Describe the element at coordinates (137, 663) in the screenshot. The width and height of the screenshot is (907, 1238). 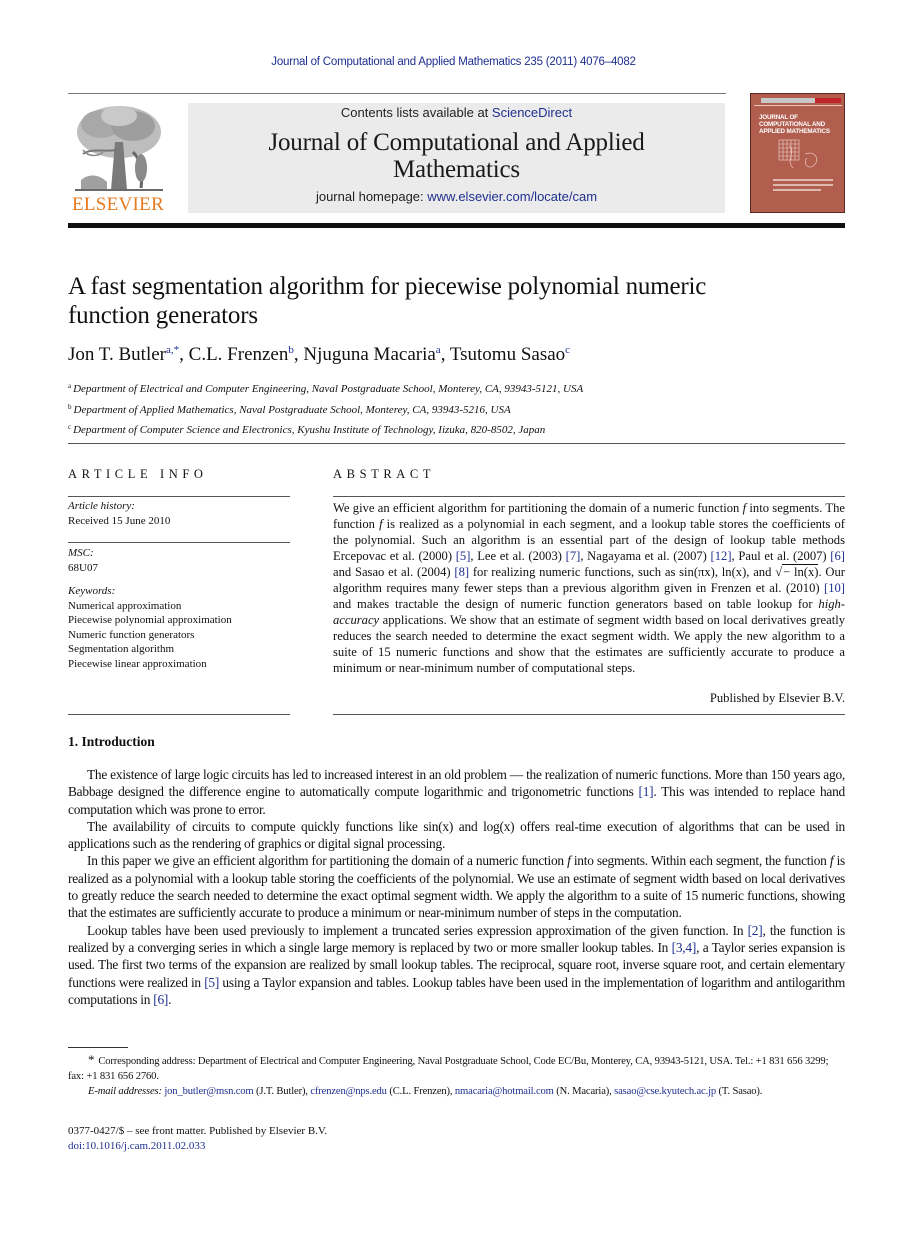
I see `keyword-item: Piecewise linear approximation` at that location.